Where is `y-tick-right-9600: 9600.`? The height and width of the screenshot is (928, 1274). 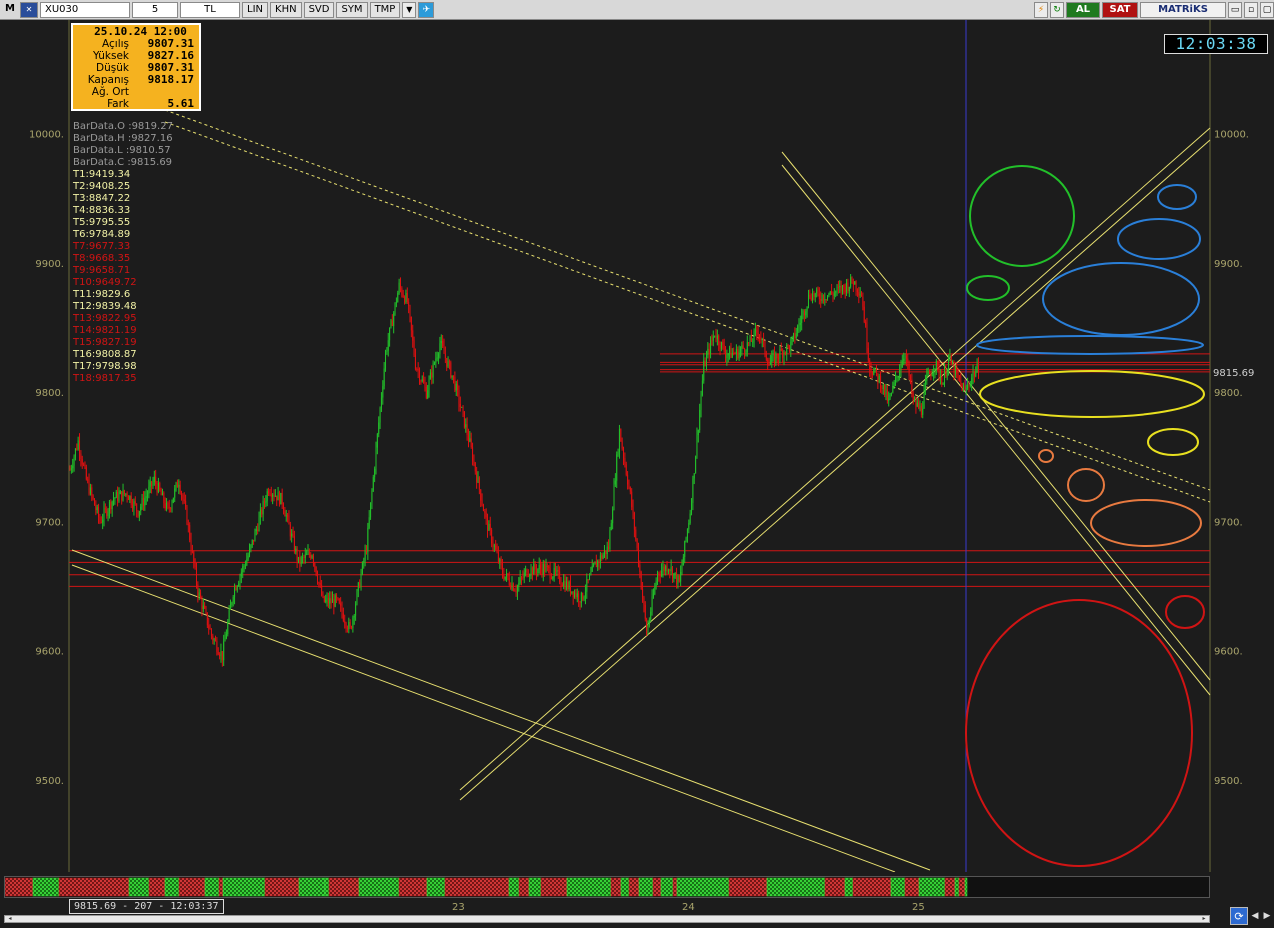
y-tick-right-9600: 9600. is located at coordinates (1228, 652).